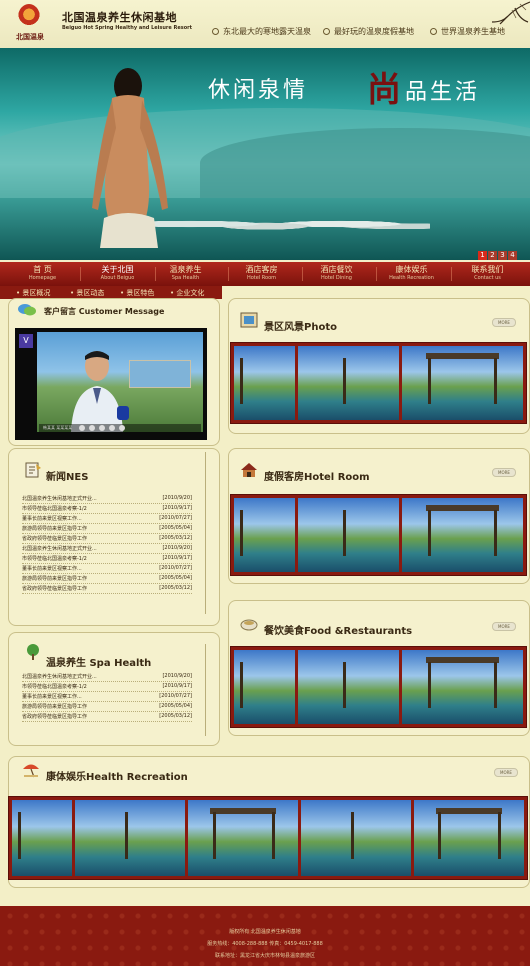 The image size is (530, 966). Describe the element at coordinates (492, 255) in the screenshot. I see `pager-item-2: 2` at that location.